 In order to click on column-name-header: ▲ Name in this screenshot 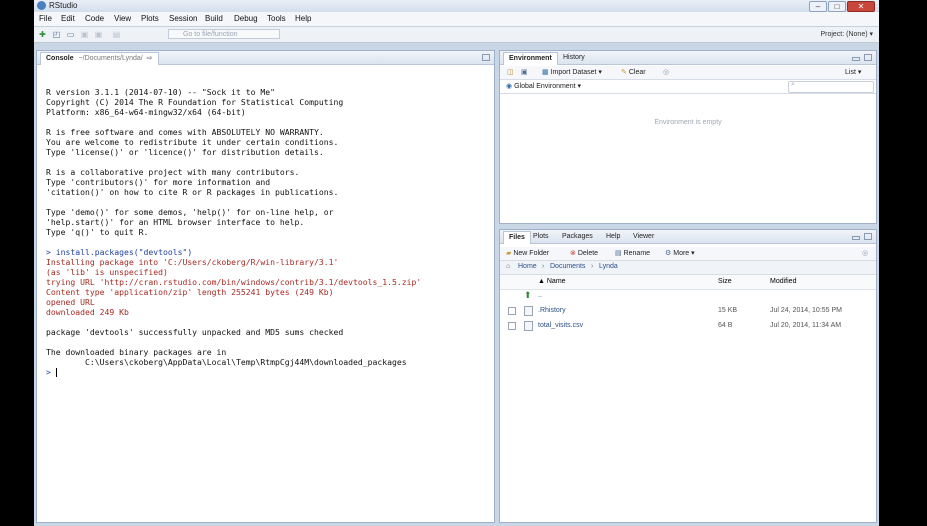, I will do `click(552, 281)`.